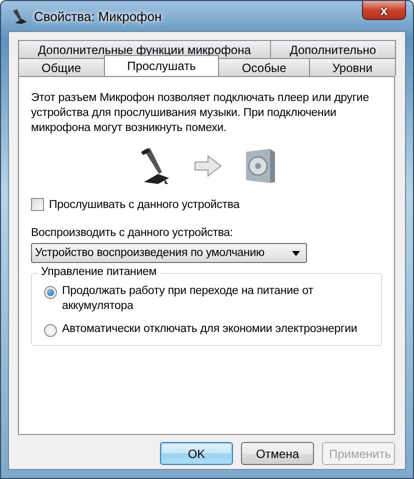  What do you see at coordinates (277, 453) in the screenshot?
I see `dialog-button: Отмена` at bounding box center [277, 453].